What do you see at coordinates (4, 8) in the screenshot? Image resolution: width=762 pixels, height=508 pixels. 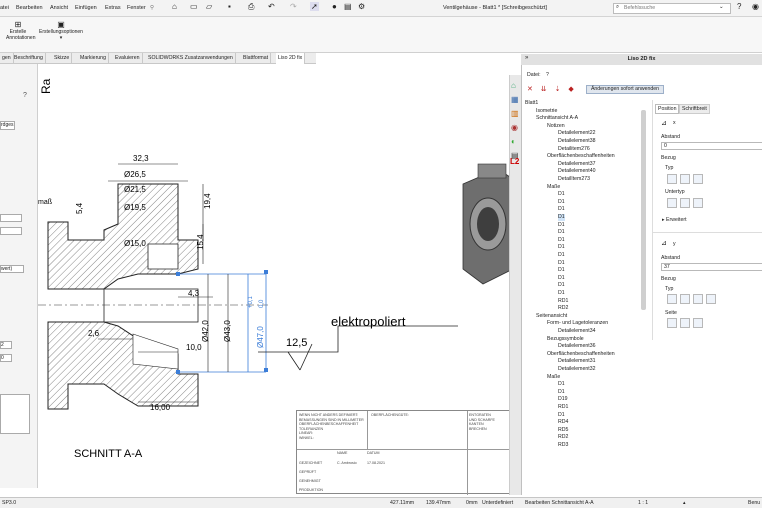 I see `menu-file: atei` at bounding box center [4, 8].